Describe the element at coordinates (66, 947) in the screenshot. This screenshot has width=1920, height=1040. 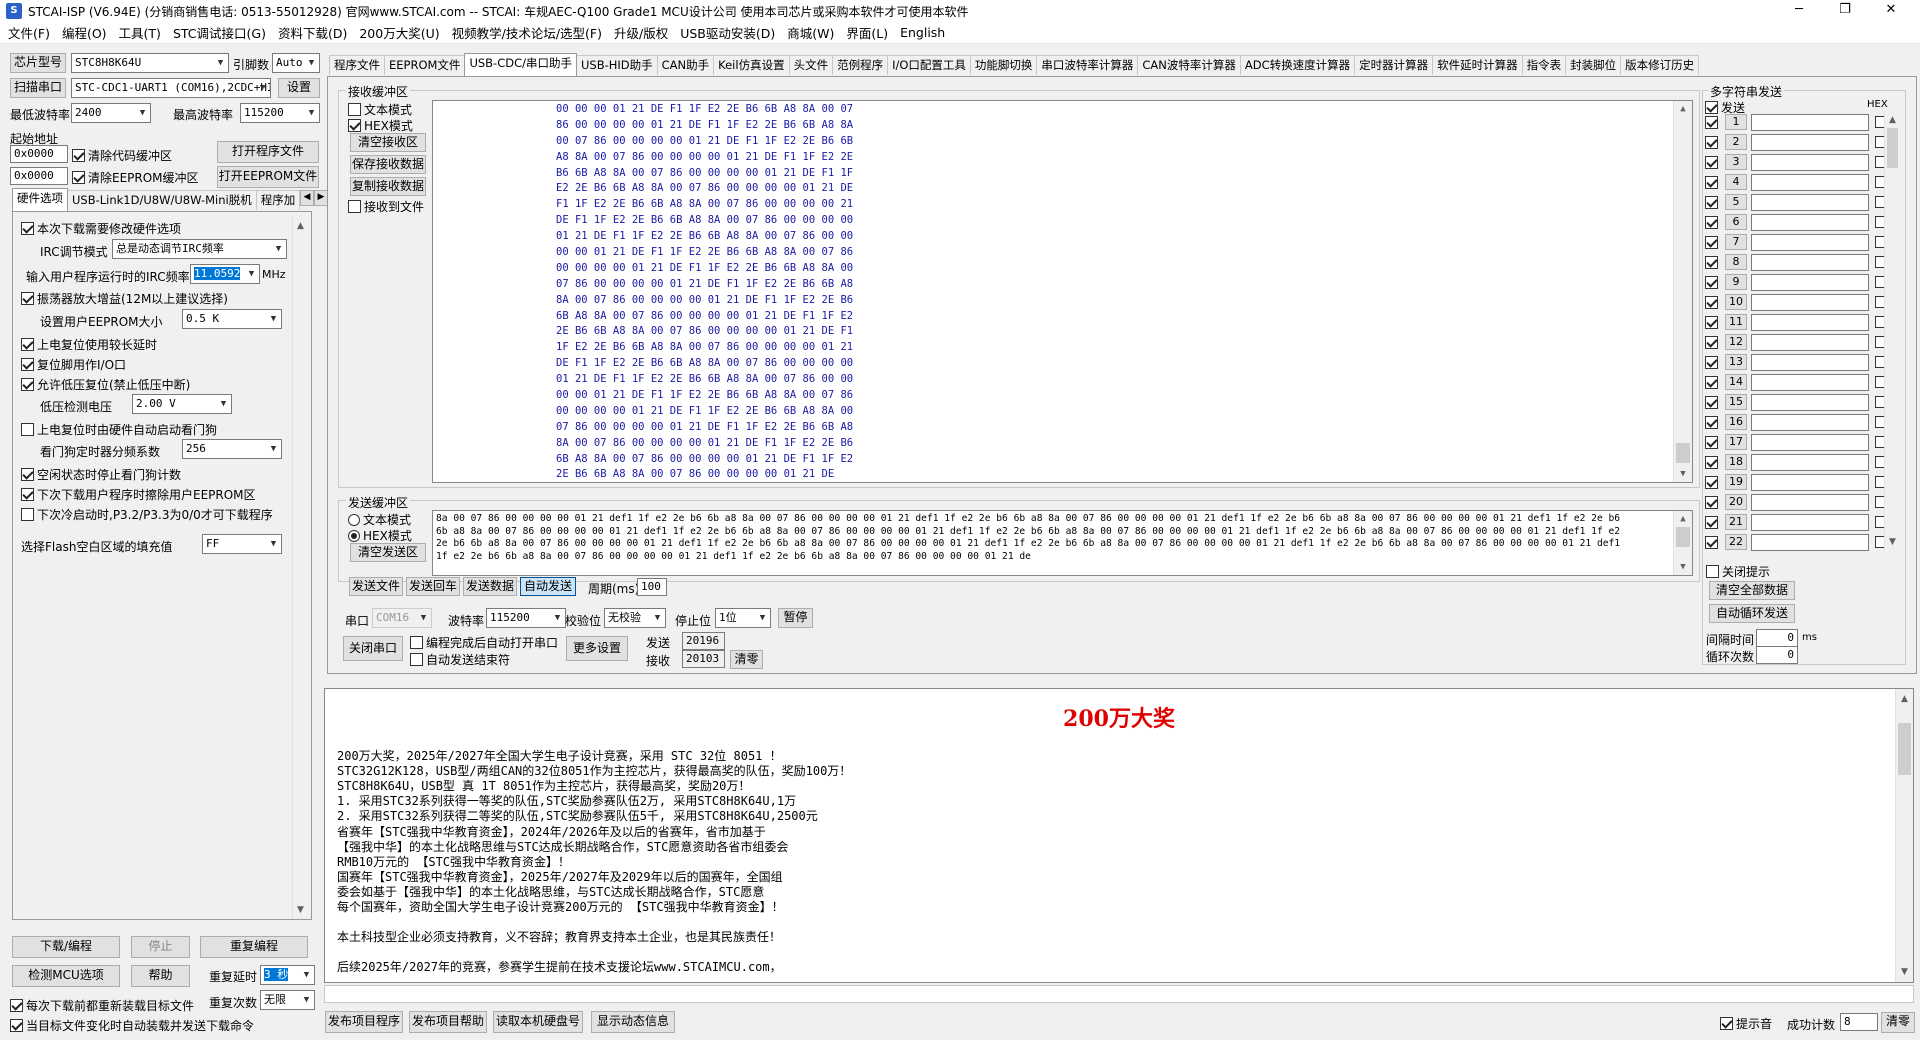
I see `download-program-button: 下载/编程` at that location.